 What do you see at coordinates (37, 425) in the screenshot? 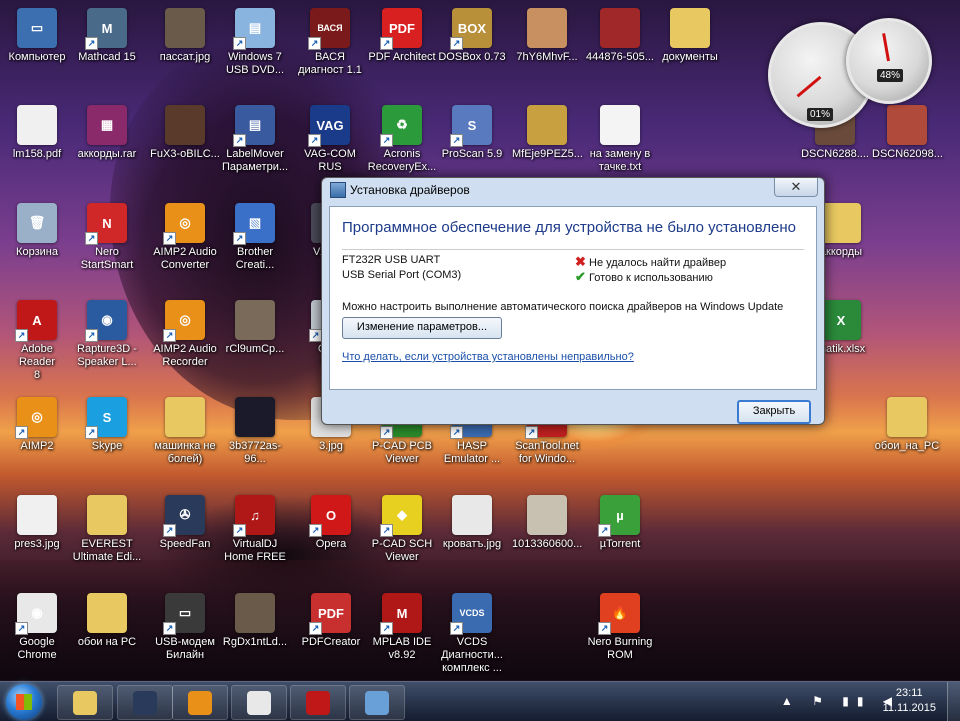
I see `desktop-icon: ◎ ↗ AIMP2` at bounding box center [37, 425].